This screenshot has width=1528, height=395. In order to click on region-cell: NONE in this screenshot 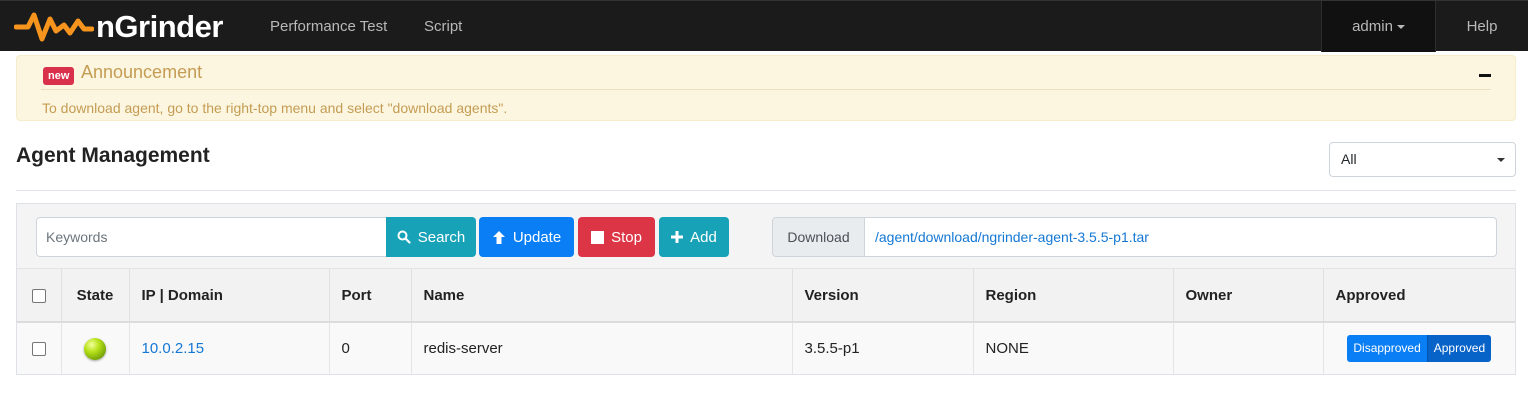, I will do `click(1073, 348)`.